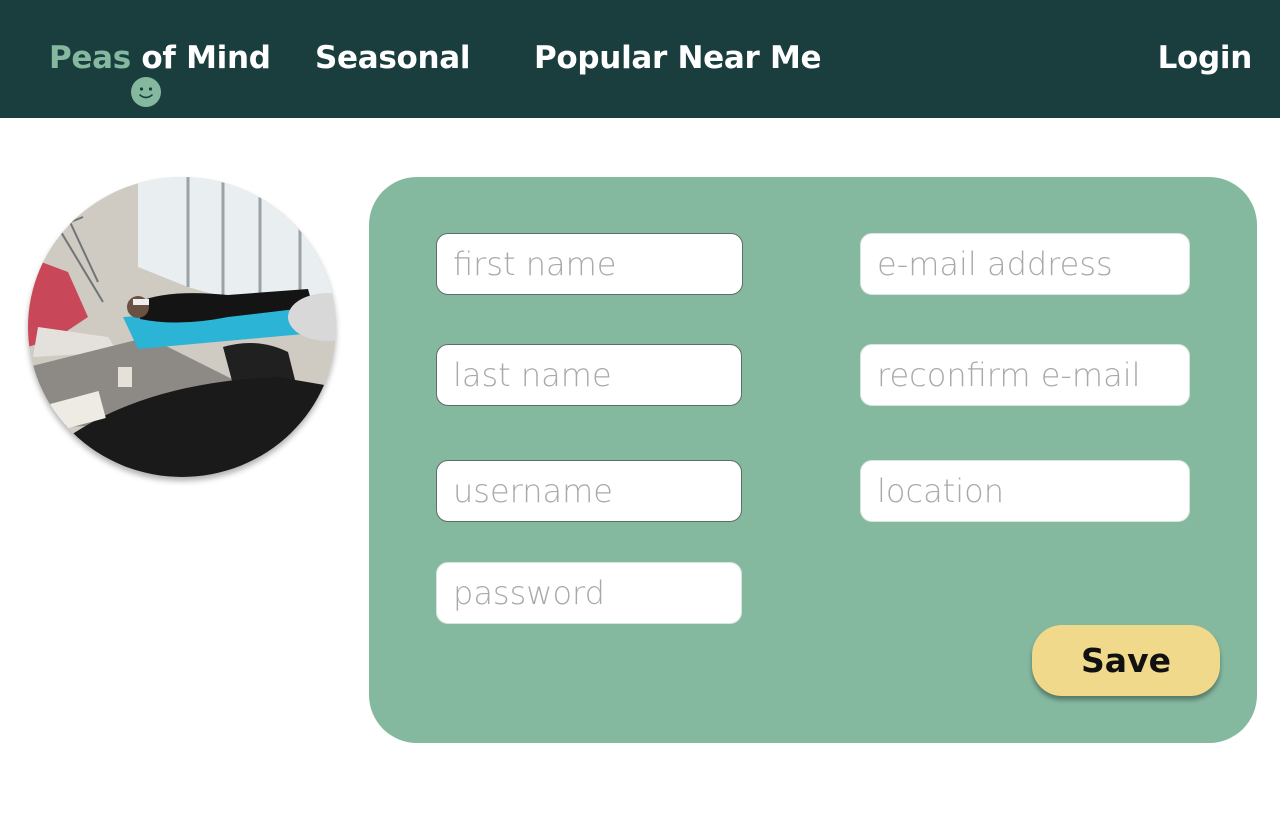 Image resolution: width=1280 pixels, height=832 pixels. I want to click on logo-link: Peas of Mind, so click(160, 58).